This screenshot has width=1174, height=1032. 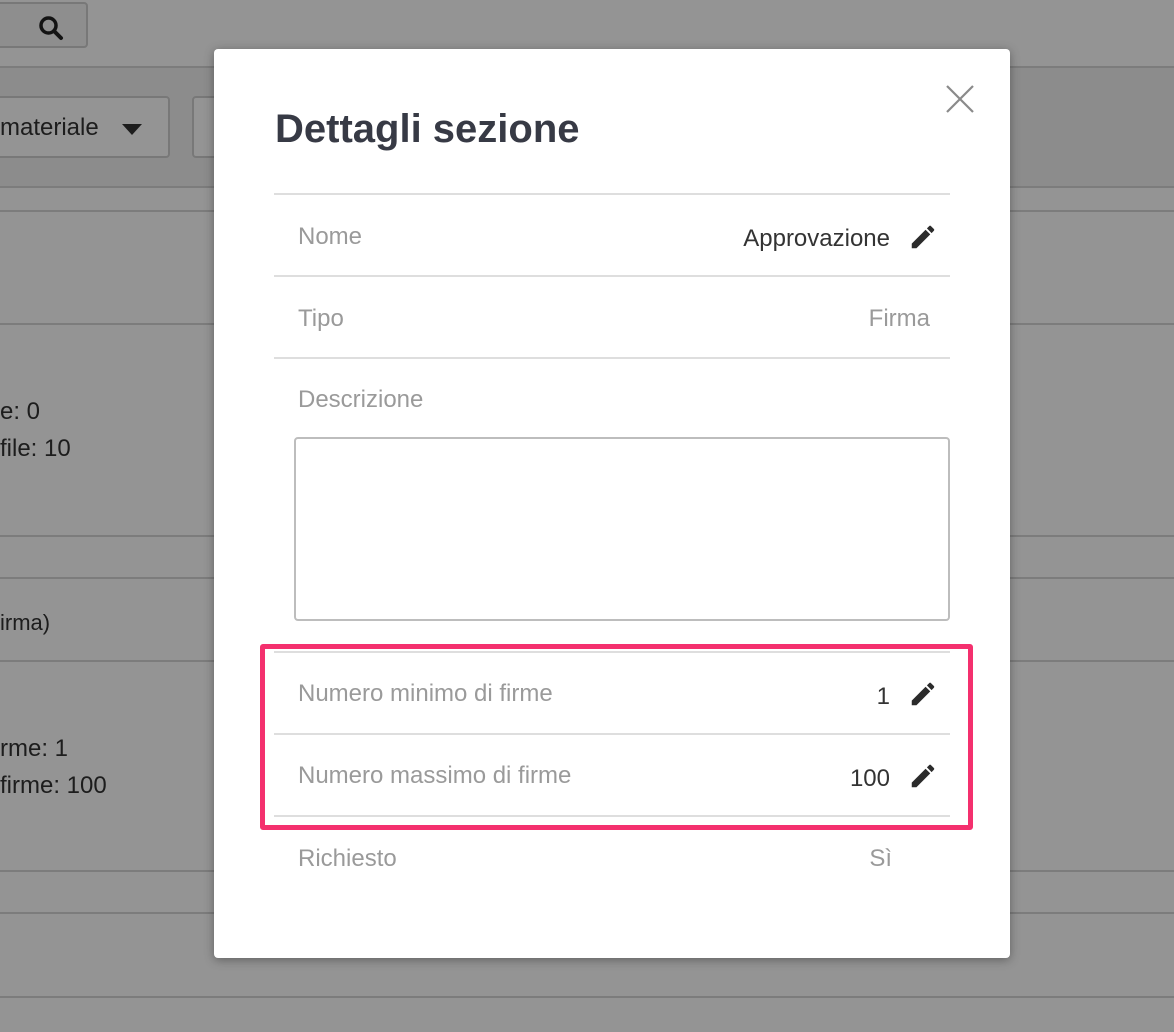 I want to click on max-signatures-value: 100, so click(x=869, y=778).